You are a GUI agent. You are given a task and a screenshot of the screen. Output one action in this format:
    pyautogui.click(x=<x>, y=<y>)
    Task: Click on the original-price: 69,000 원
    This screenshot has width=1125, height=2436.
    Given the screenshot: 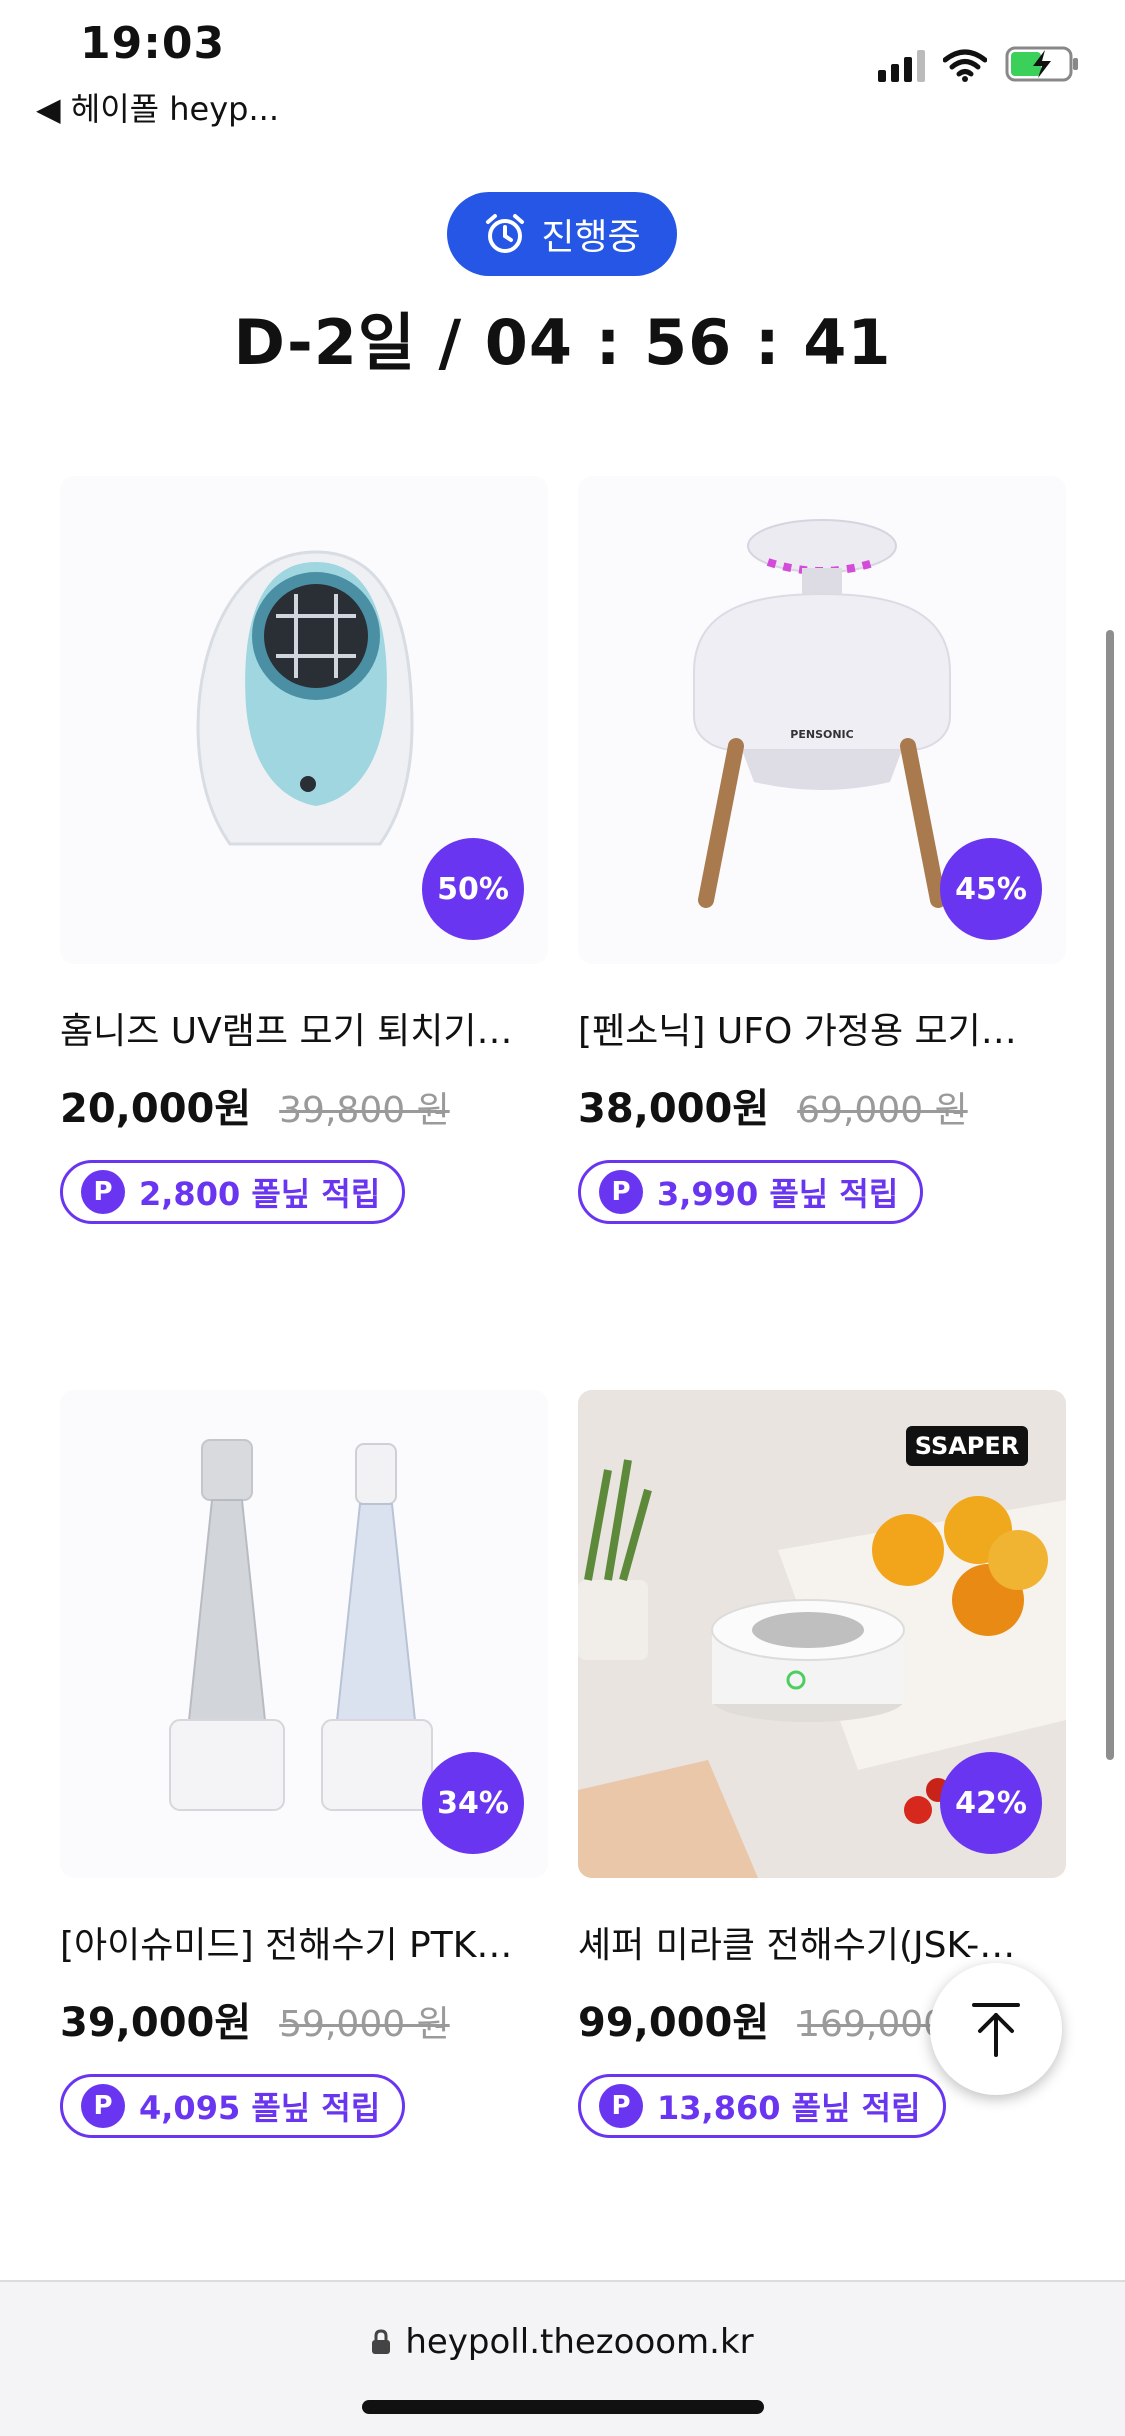 What is the action you would take?
    pyautogui.click(x=882, y=1110)
    